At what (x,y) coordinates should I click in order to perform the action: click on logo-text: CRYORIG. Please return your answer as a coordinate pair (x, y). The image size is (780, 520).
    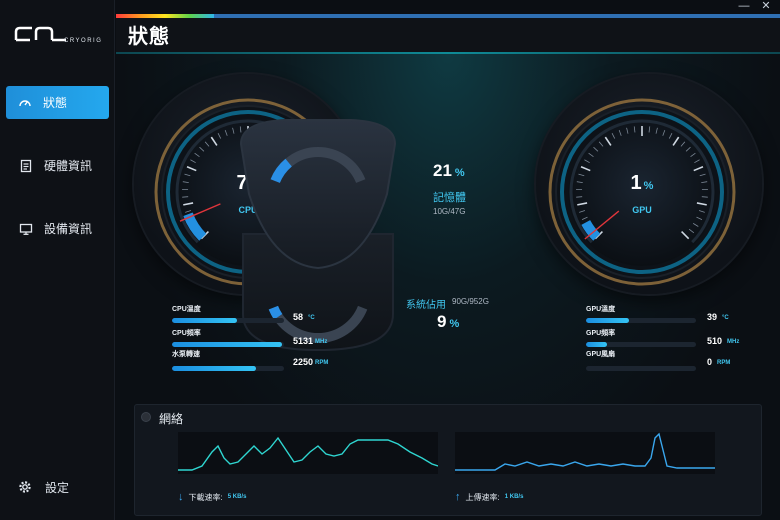
    Looking at the image, I should click on (83, 41).